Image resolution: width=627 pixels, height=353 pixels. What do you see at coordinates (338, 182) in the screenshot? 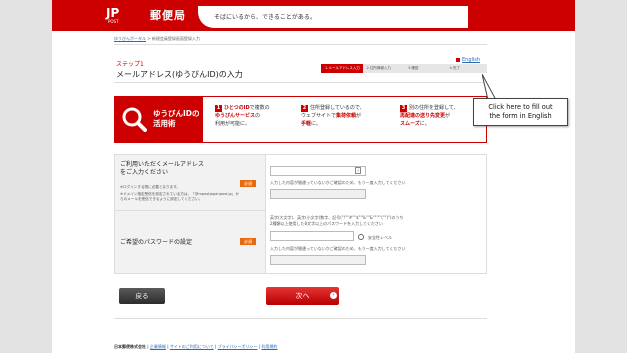
I see `email-confirm-help: 入力した内容が間違っていないかご確認のため、もう一度入力してください` at bounding box center [338, 182].